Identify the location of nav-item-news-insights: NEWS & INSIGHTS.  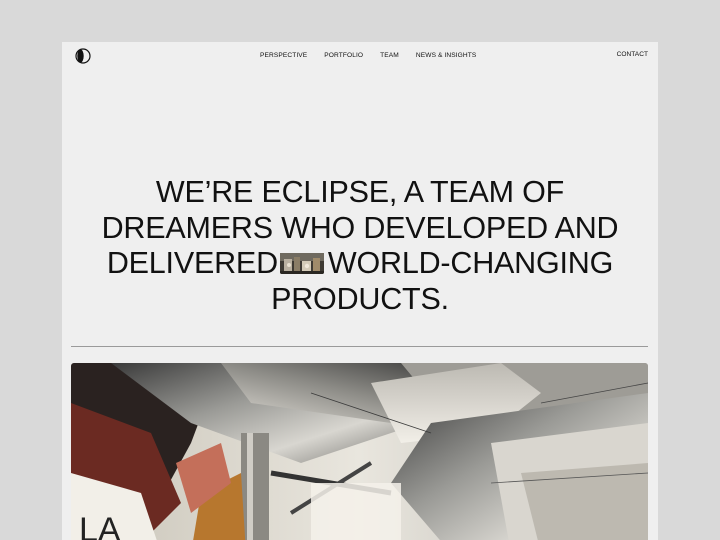
(446, 55).